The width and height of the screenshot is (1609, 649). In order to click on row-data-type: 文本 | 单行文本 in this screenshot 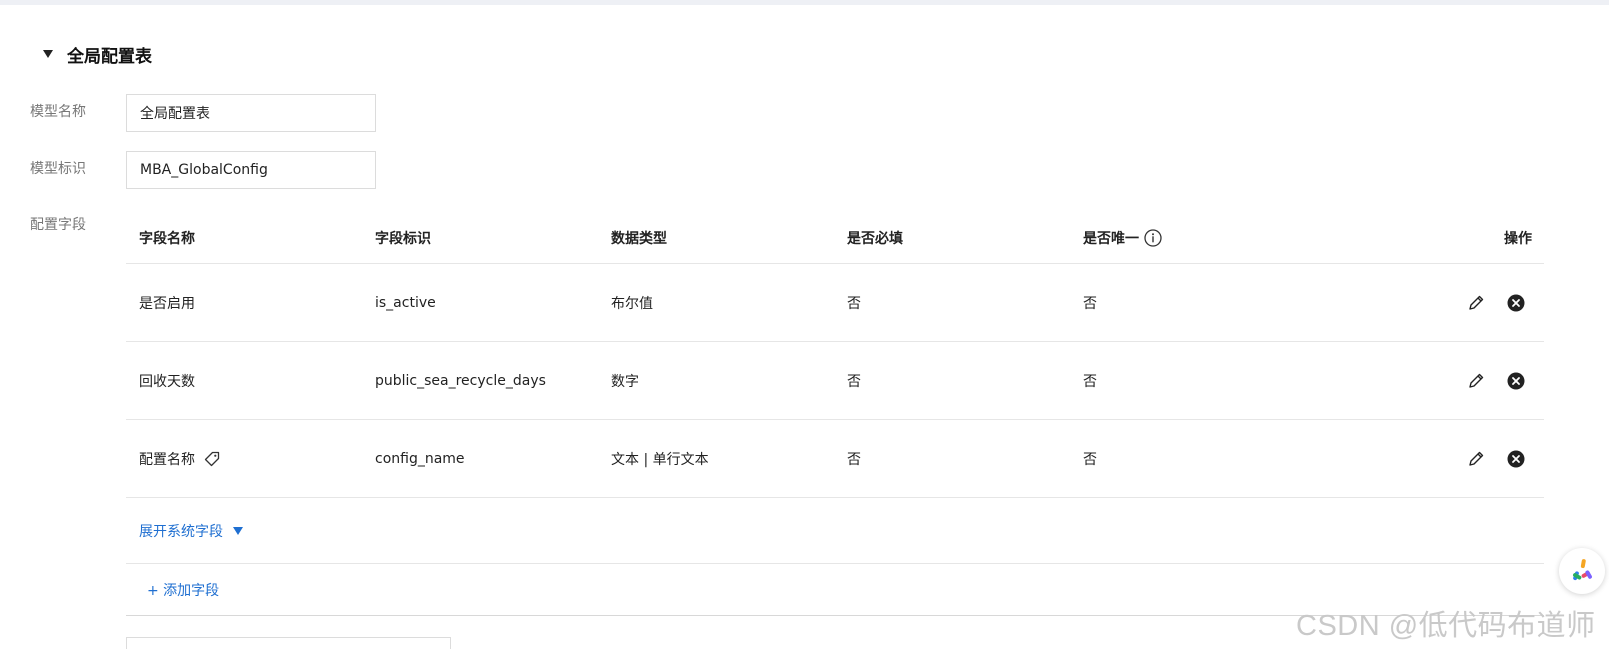, I will do `click(660, 459)`.